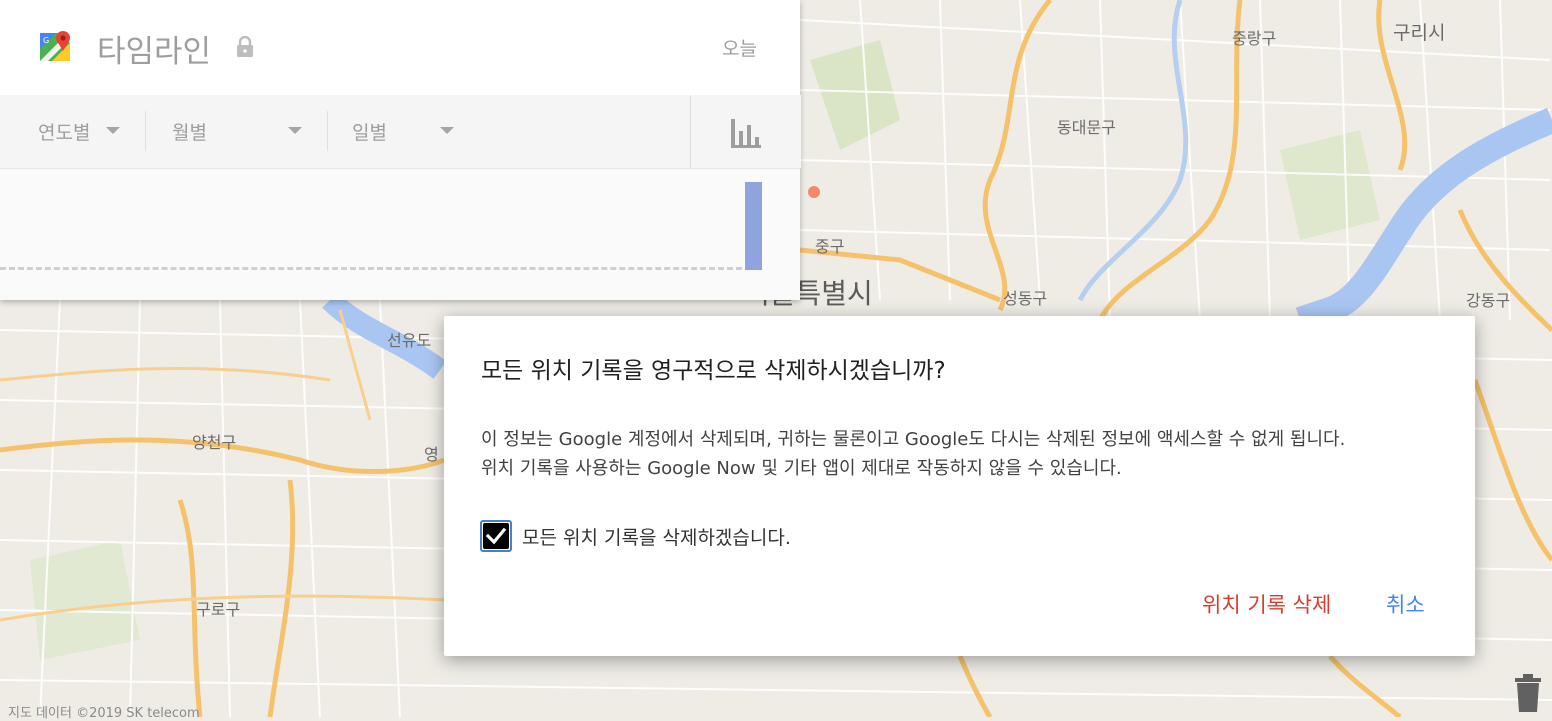  Describe the element at coordinates (1488, 300) in the screenshot. I see `map-label-gangdong: 강동구` at that location.